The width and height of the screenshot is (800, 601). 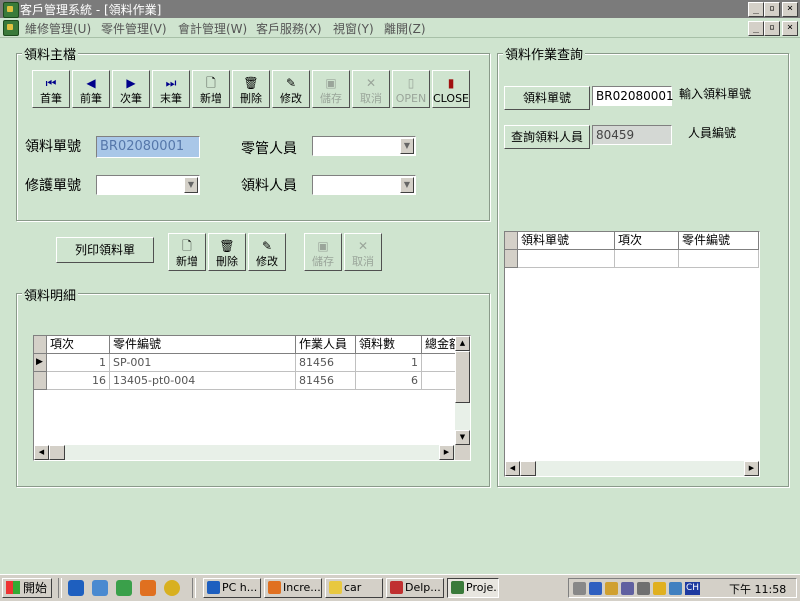 I want to click on child-minimize-icon: _, so click(x=756, y=28).